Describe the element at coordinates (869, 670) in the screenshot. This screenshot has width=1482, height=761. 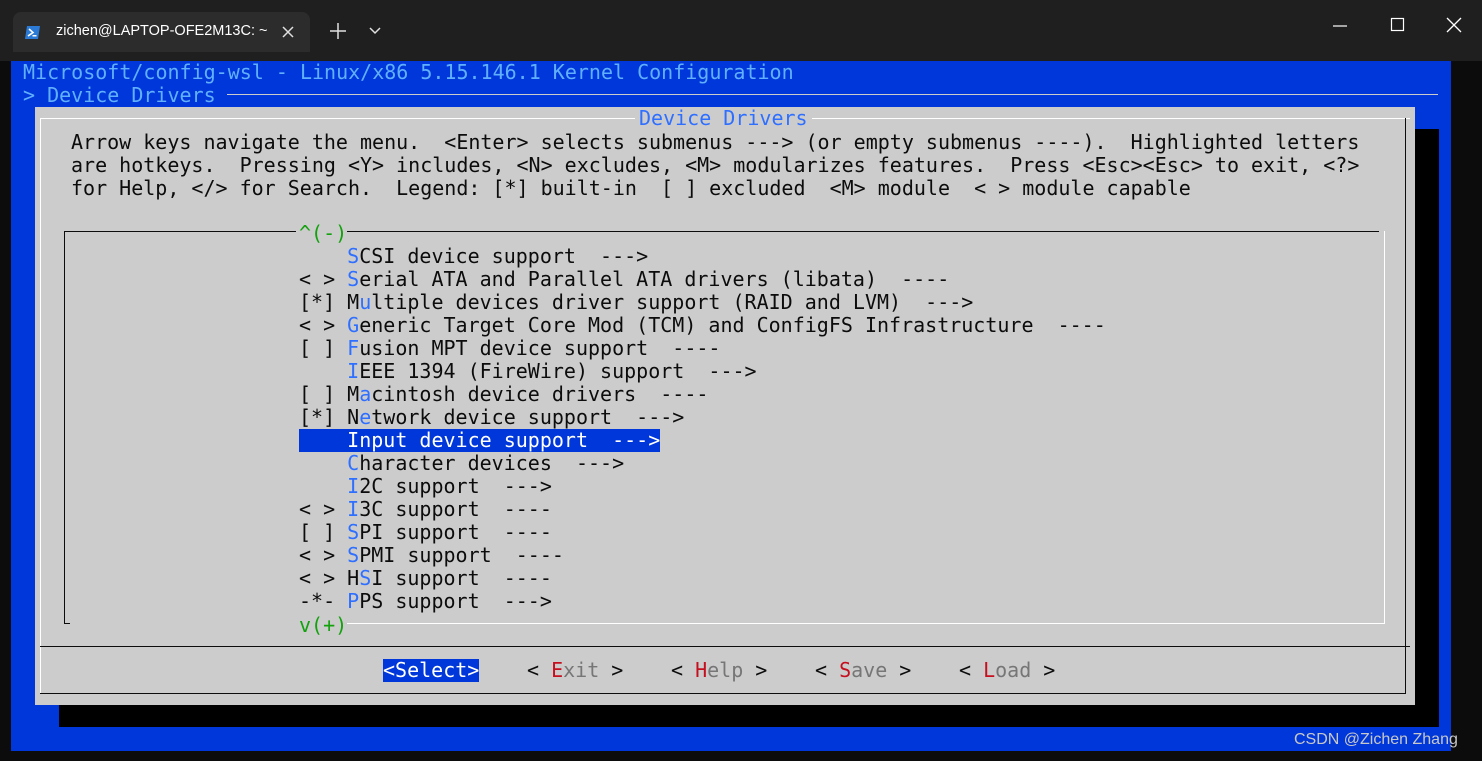
I see `button-label: ave` at that location.